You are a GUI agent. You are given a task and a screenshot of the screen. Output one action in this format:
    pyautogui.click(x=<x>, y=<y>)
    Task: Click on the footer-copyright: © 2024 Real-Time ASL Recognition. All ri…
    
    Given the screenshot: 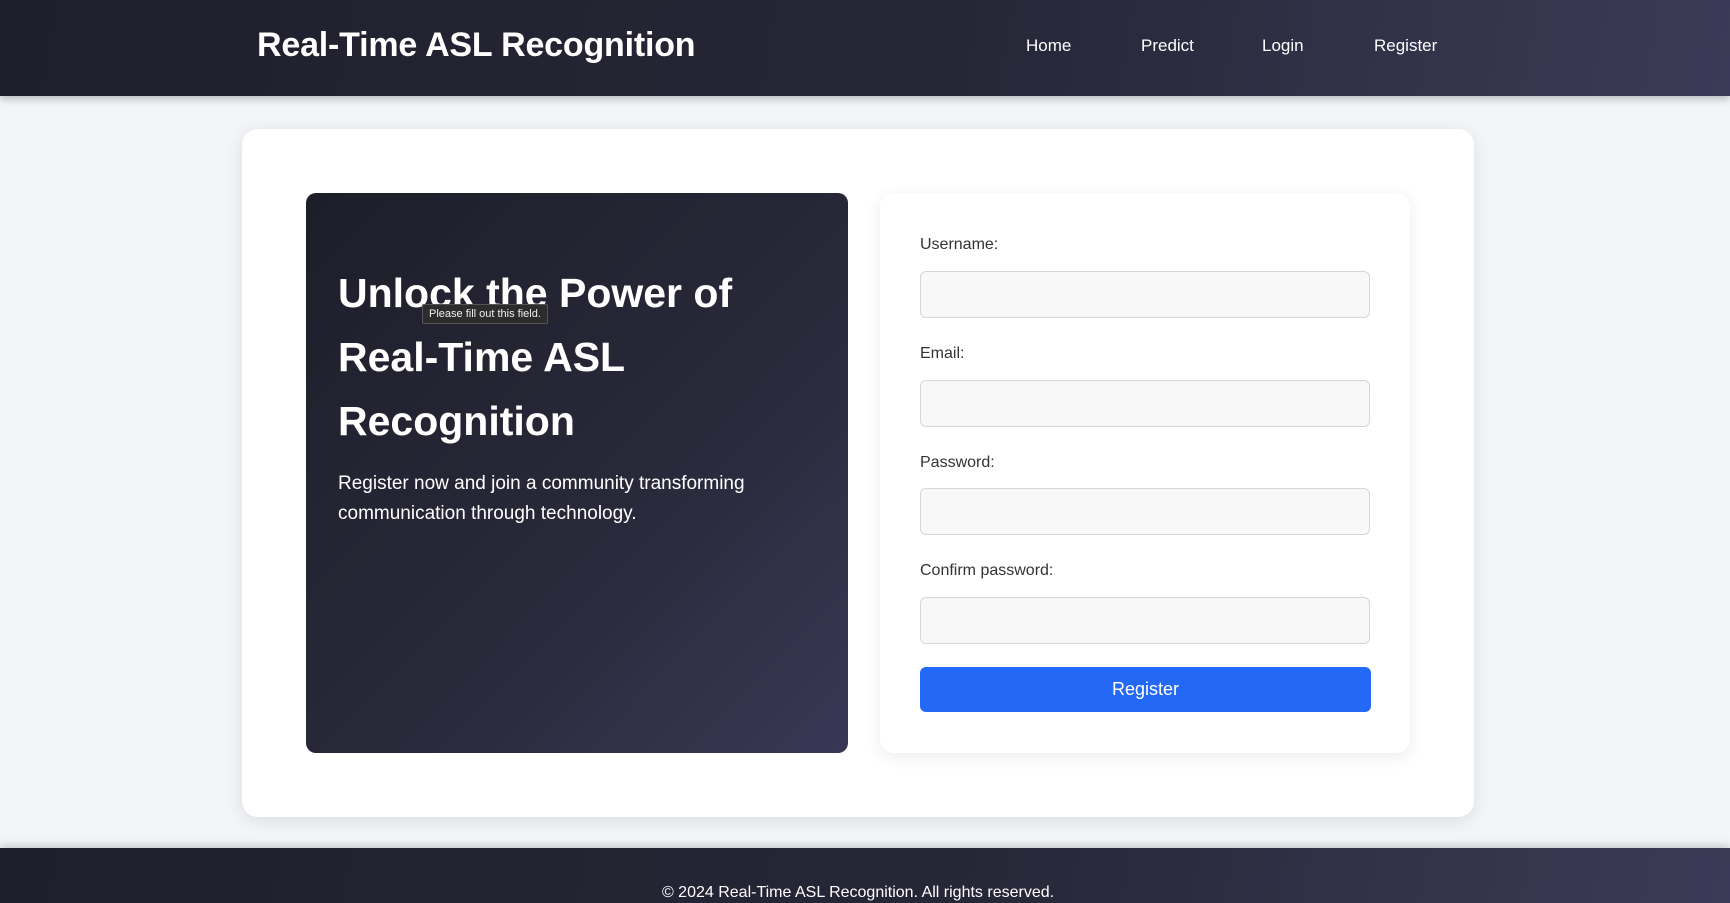 What is the action you would take?
    pyautogui.click(x=858, y=892)
    